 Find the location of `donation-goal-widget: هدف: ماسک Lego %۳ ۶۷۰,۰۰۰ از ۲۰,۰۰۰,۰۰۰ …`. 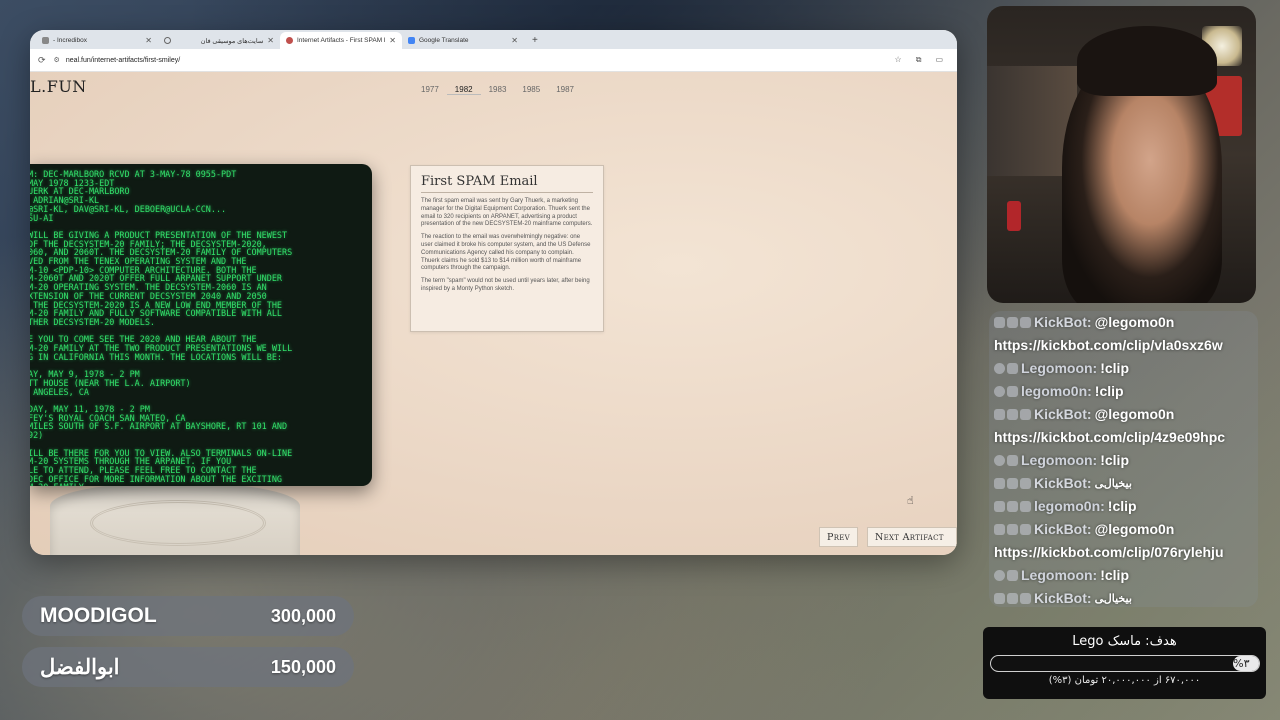

donation-goal-widget: هدف: ماسک Lego %۳ ۶۷۰,۰۰۰ از ۲۰,۰۰۰,۰۰۰ … is located at coordinates (1124, 663).